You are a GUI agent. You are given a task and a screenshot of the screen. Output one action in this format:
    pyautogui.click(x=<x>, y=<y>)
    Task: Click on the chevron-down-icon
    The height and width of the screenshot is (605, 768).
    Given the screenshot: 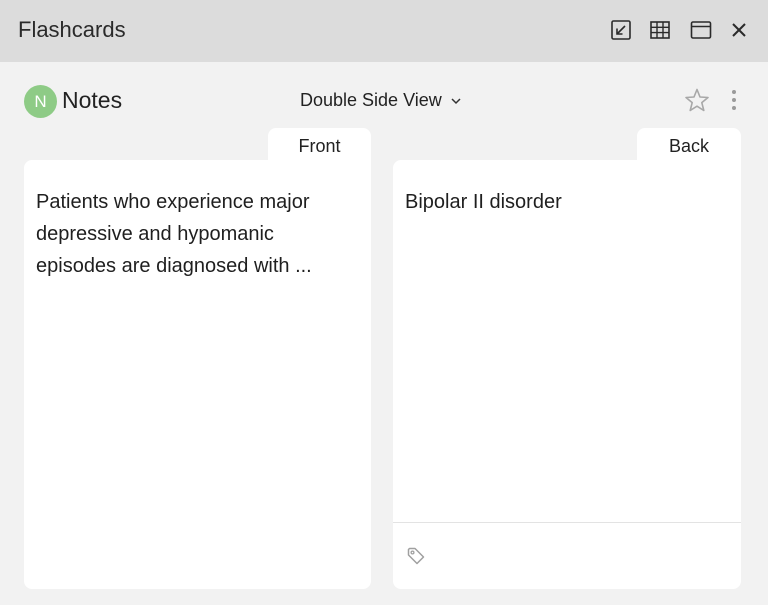 What is the action you would take?
    pyautogui.click(x=456, y=100)
    